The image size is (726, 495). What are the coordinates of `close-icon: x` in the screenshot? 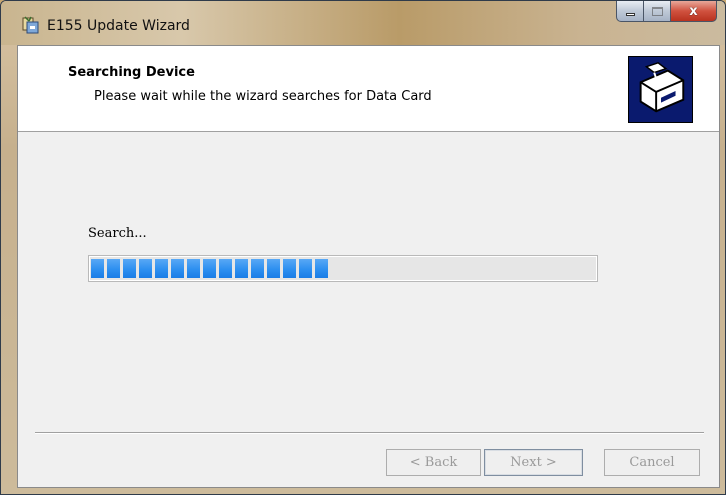 It's located at (693, 11).